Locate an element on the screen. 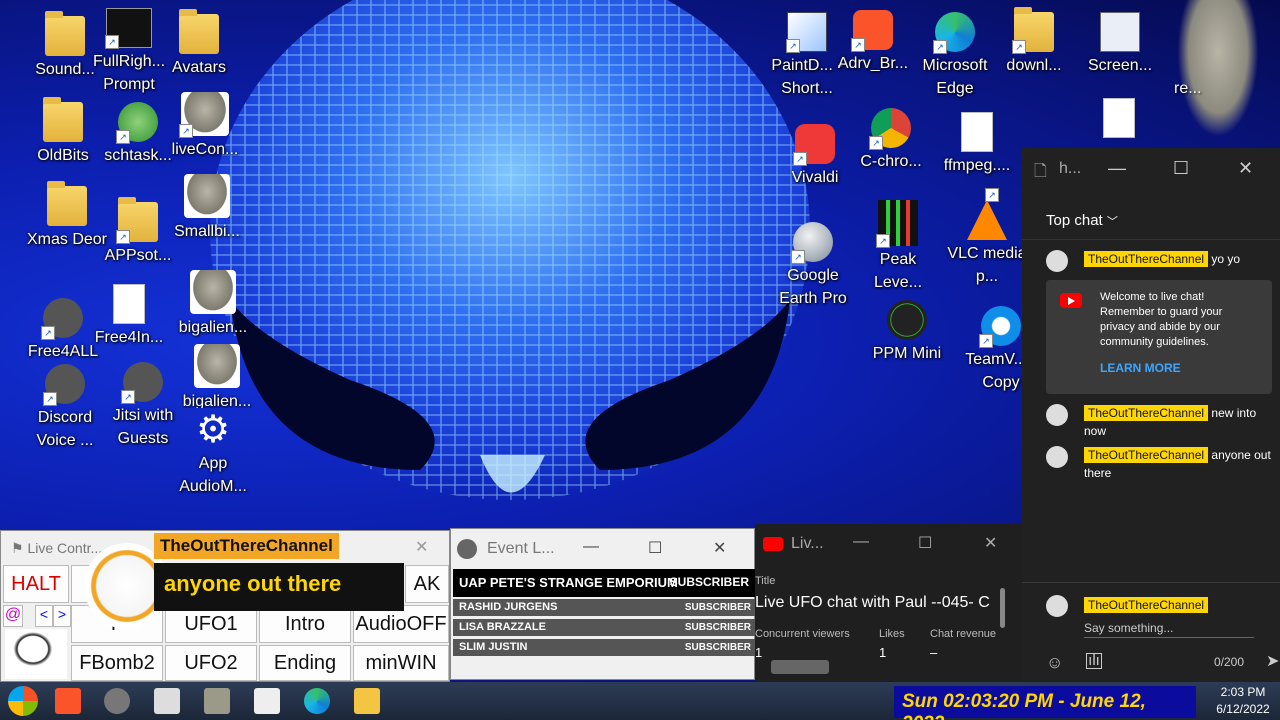  icon-label: Vivaldi is located at coordinates (815, 177).